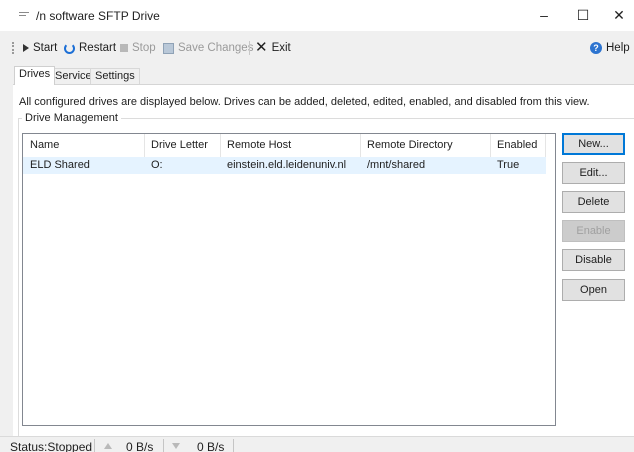 The height and width of the screenshot is (452, 634). Describe the element at coordinates (545, 145) in the screenshot. I see `column-divider` at that location.